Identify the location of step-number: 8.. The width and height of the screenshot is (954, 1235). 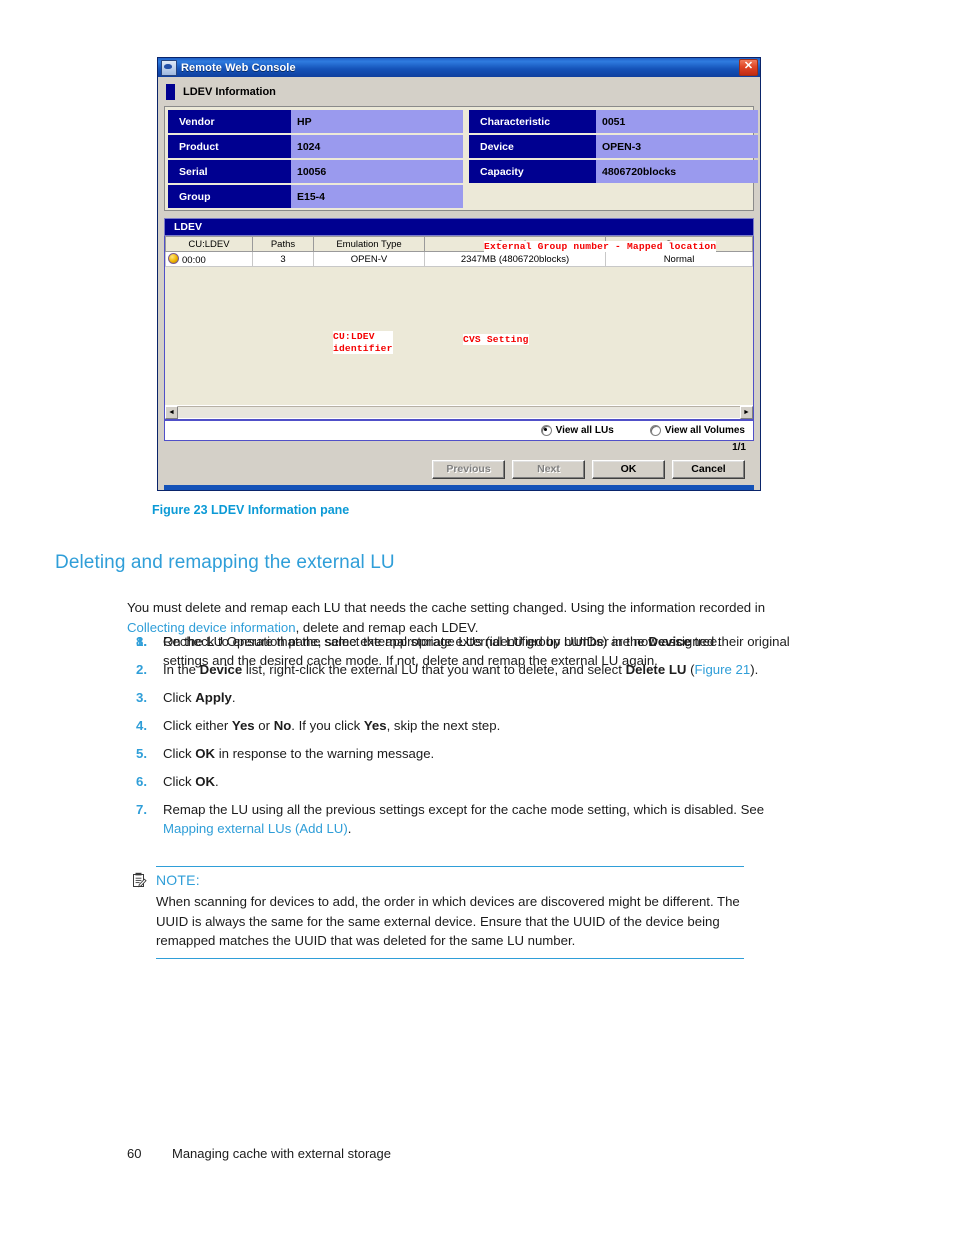
(141, 641).